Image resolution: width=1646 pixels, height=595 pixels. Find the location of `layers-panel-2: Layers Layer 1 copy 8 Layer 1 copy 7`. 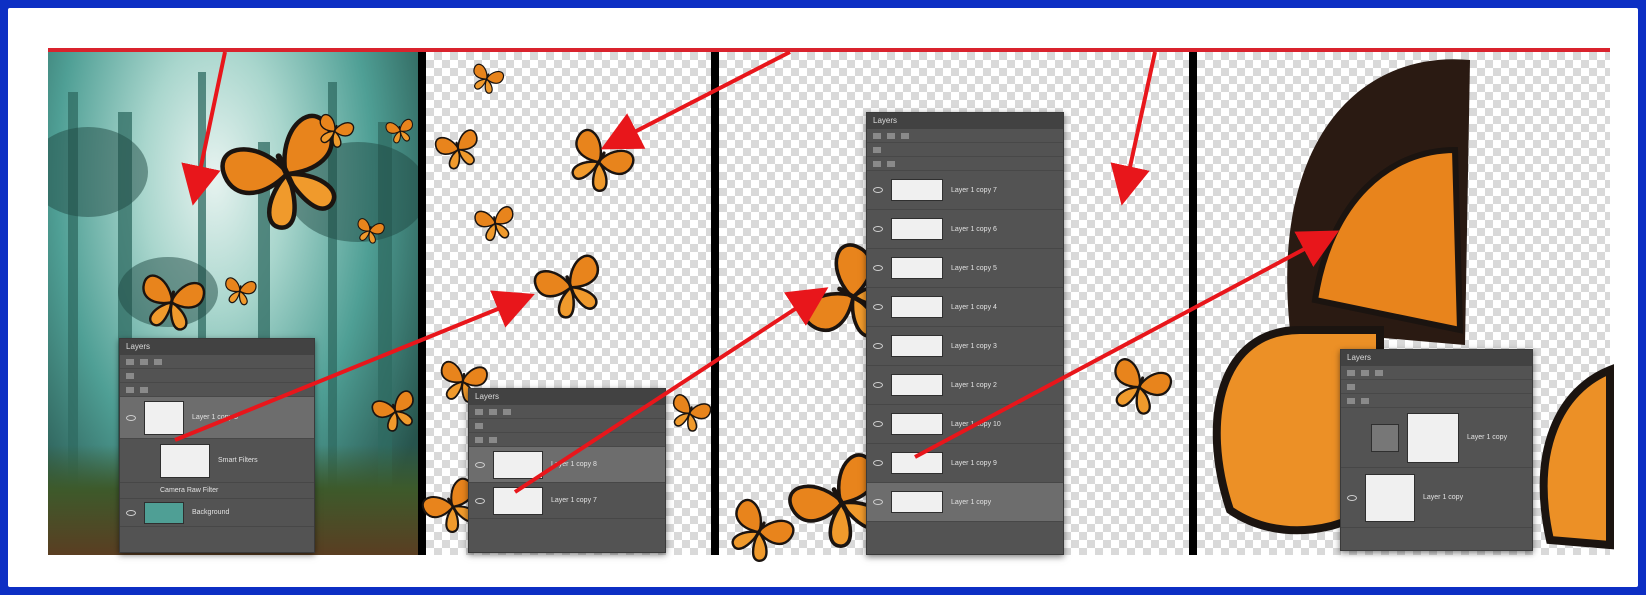

layers-panel-2: Layers Layer 1 copy 8 Layer 1 copy 7 is located at coordinates (567, 470).